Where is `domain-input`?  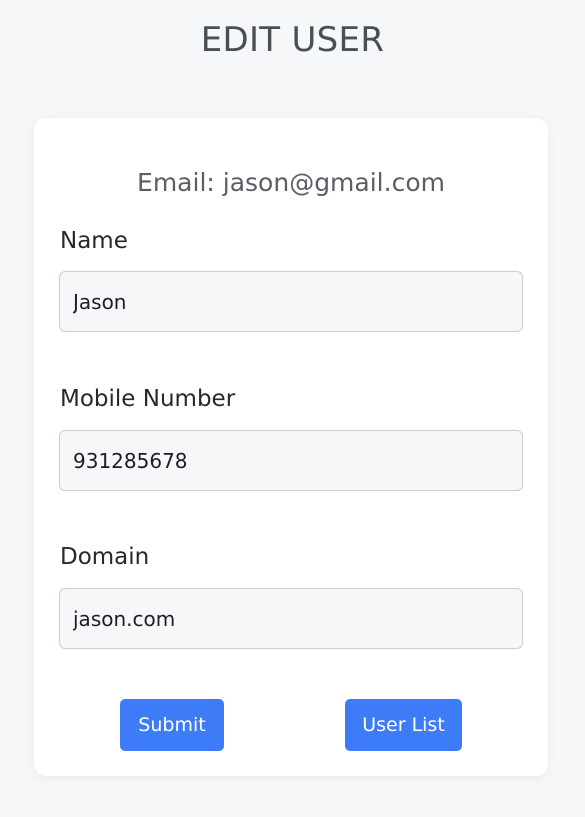
domain-input is located at coordinates (291, 618).